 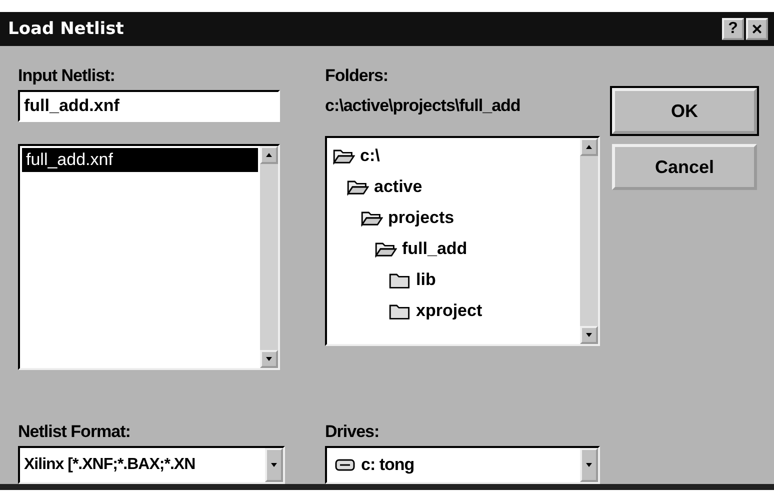 What do you see at coordinates (66, 29) in the screenshot?
I see `window-title: Load Netlist` at bounding box center [66, 29].